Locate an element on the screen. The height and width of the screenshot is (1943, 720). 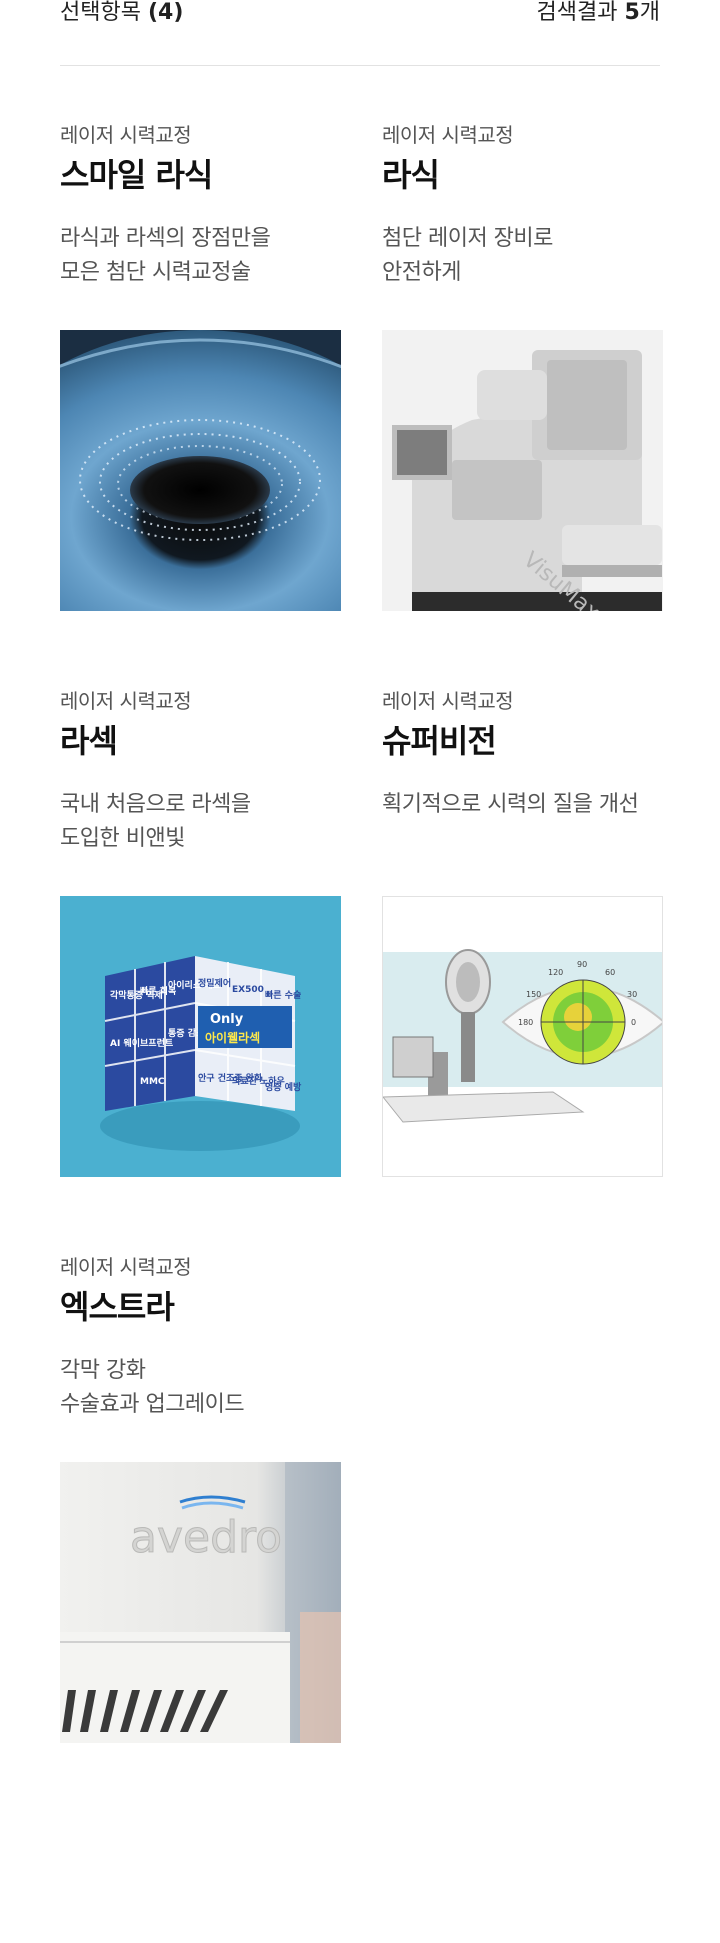
card-description: 라식과 라섹의 장점만을 모은 첨단 시력교정술 is located at coordinates (200, 256).